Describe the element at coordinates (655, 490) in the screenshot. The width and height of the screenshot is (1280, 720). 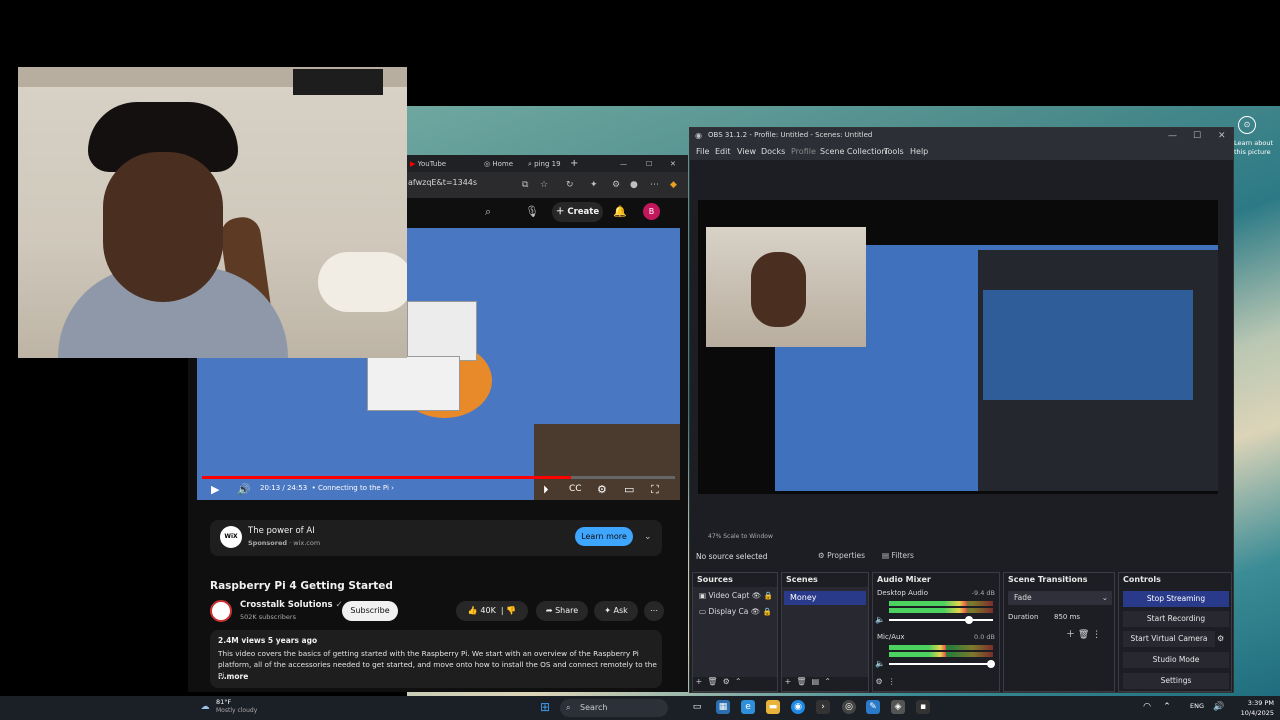
I see `fullscreen-icon: ⛶` at that location.